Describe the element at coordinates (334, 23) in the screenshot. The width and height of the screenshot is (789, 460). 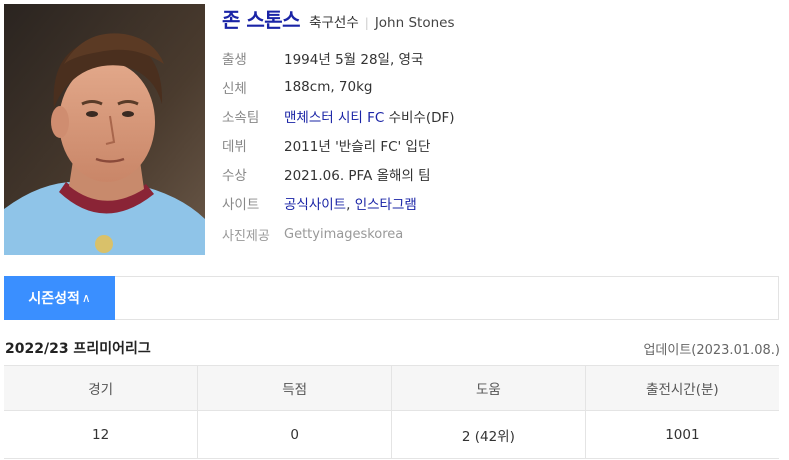
I see `player-occupation: 축구선수` at that location.